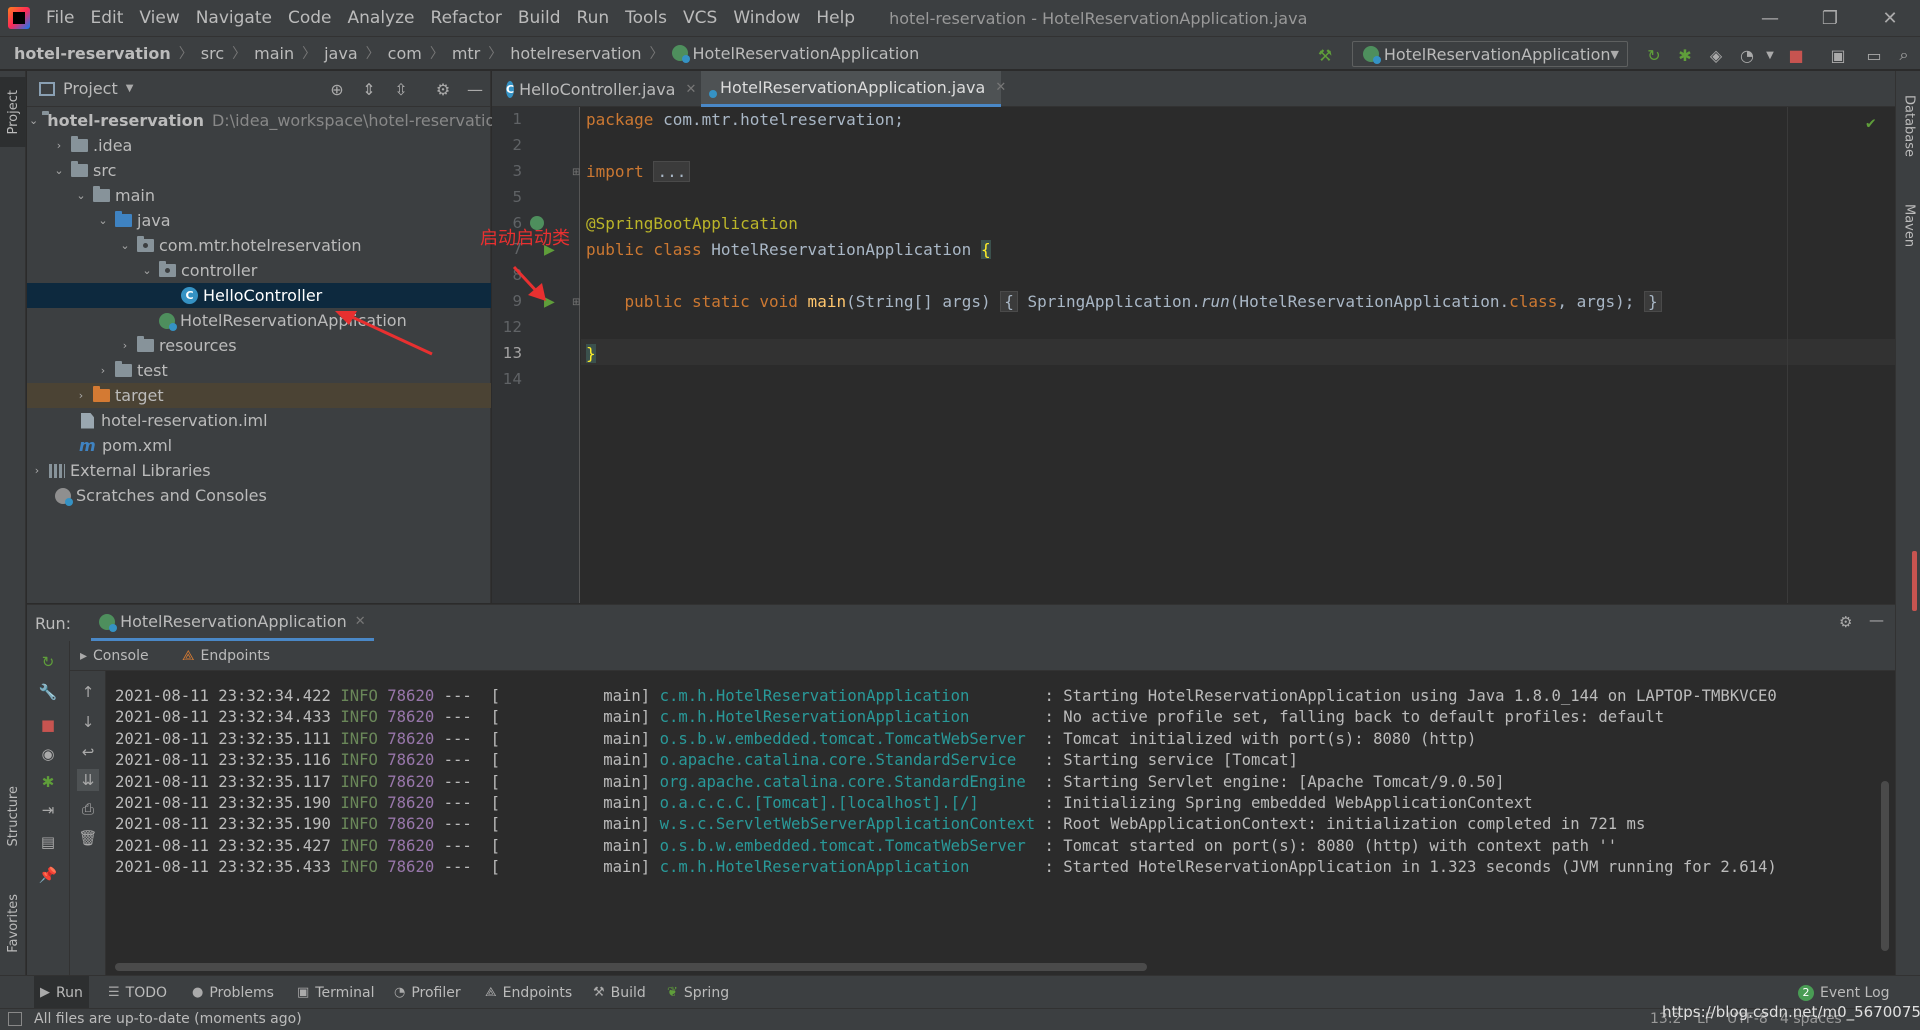  I want to click on tool-tab-structure: Structure, so click(13, 816).